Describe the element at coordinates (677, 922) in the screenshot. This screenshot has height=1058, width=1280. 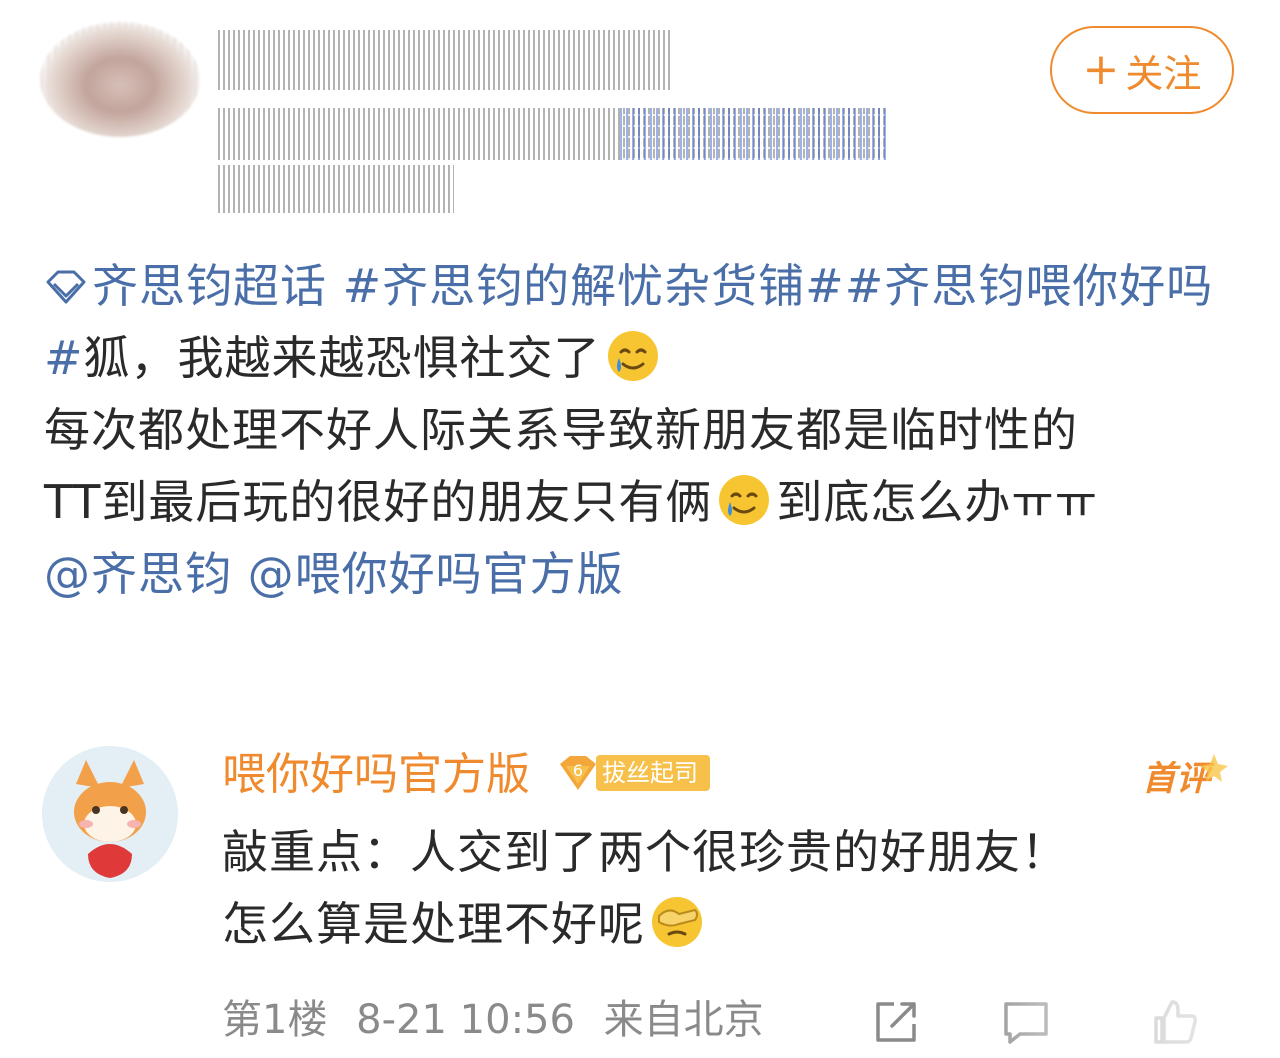
I see `facepalm-emoji` at that location.